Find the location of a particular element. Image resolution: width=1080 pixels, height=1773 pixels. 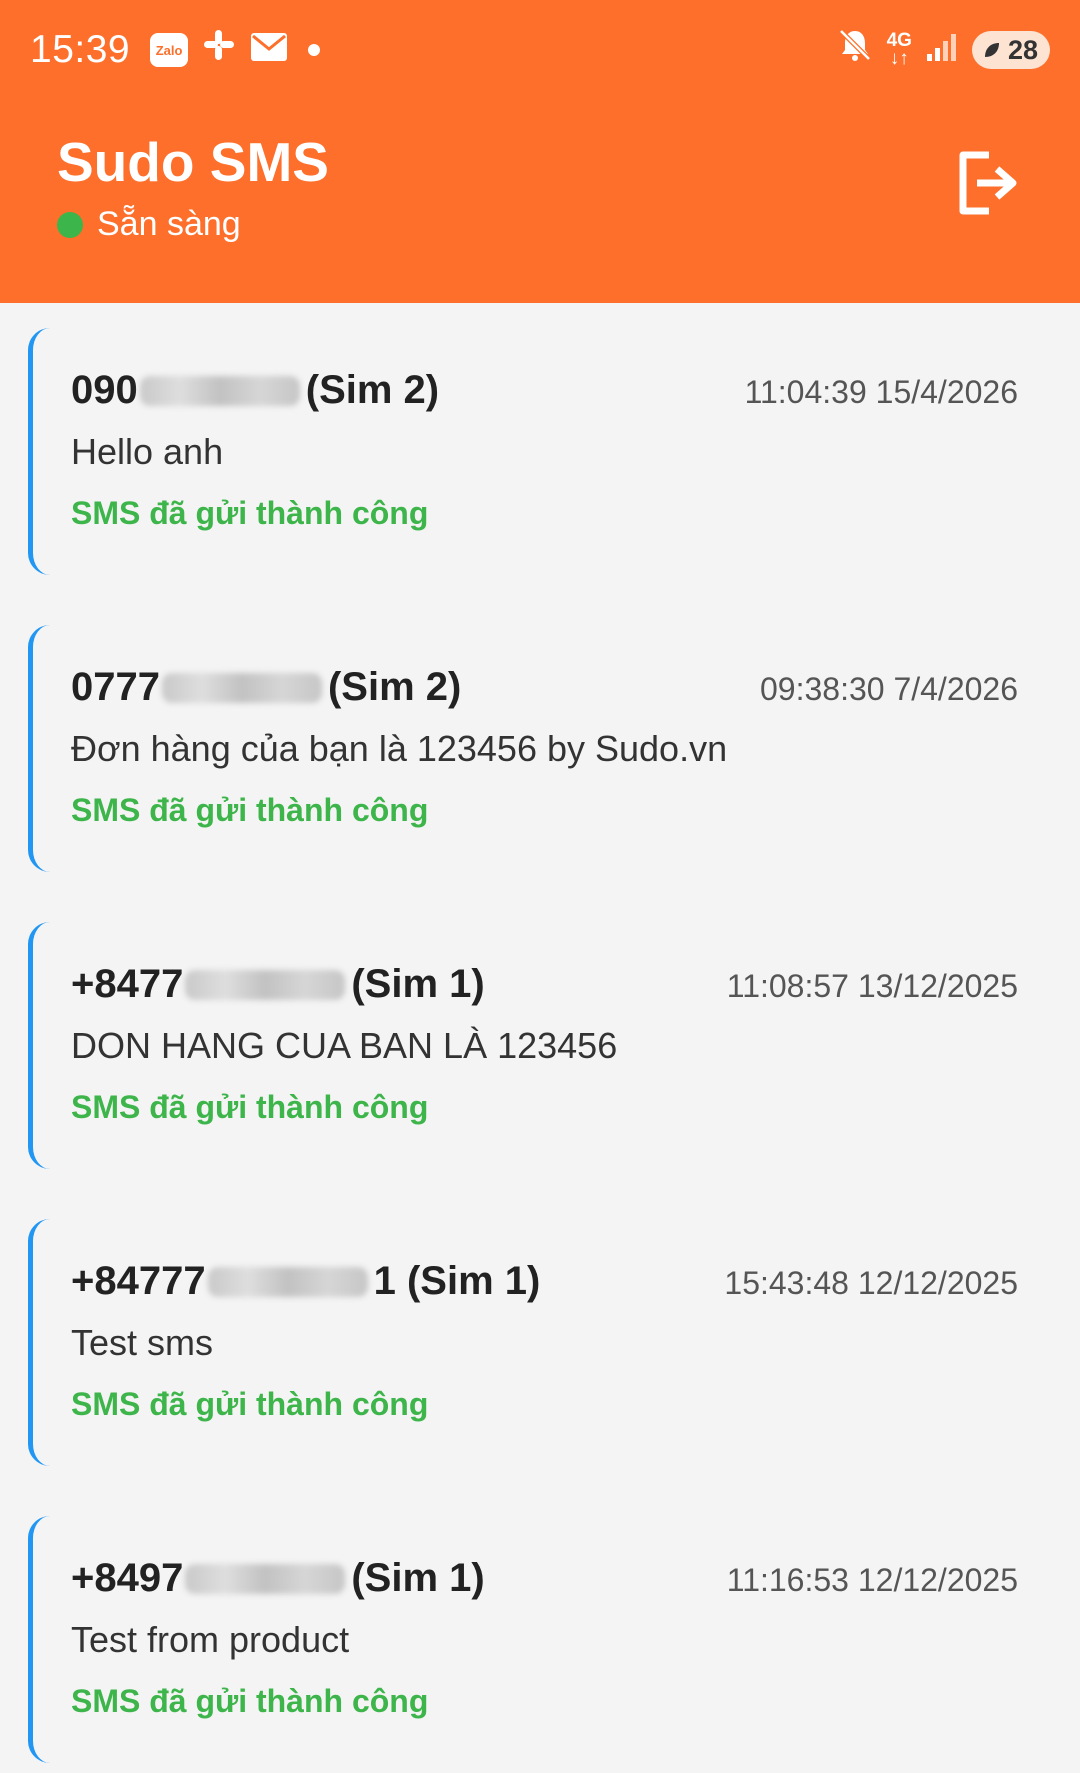

phone-number: 090 (Sim 2) is located at coordinates (255, 390).